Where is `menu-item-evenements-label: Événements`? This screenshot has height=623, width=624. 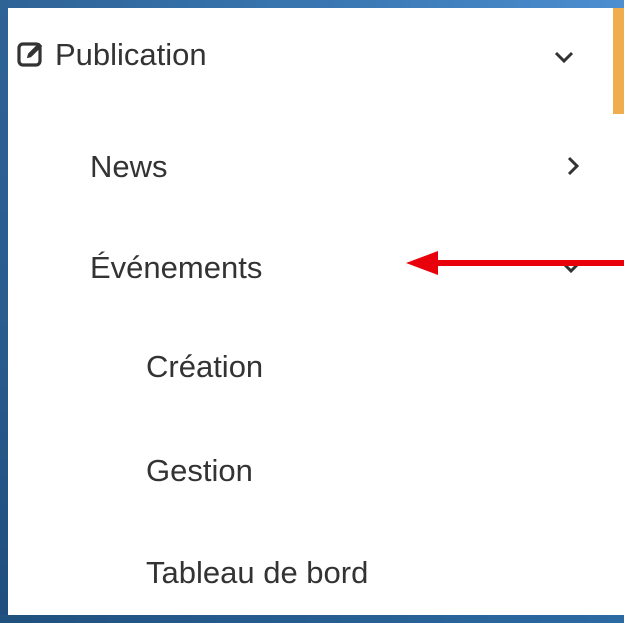
menu-item-evenements-label: Événements is located at coordinates (176, 267).